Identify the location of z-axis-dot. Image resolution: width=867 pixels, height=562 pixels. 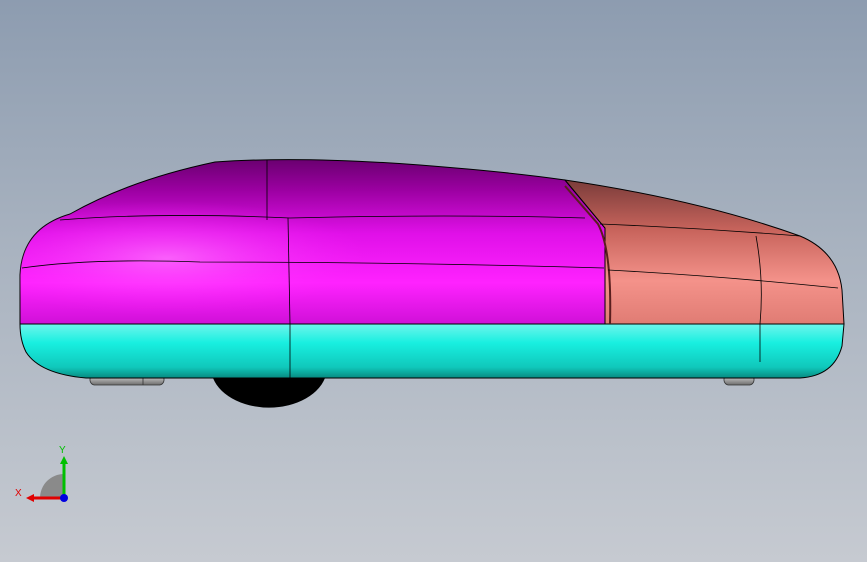
(64, 498).